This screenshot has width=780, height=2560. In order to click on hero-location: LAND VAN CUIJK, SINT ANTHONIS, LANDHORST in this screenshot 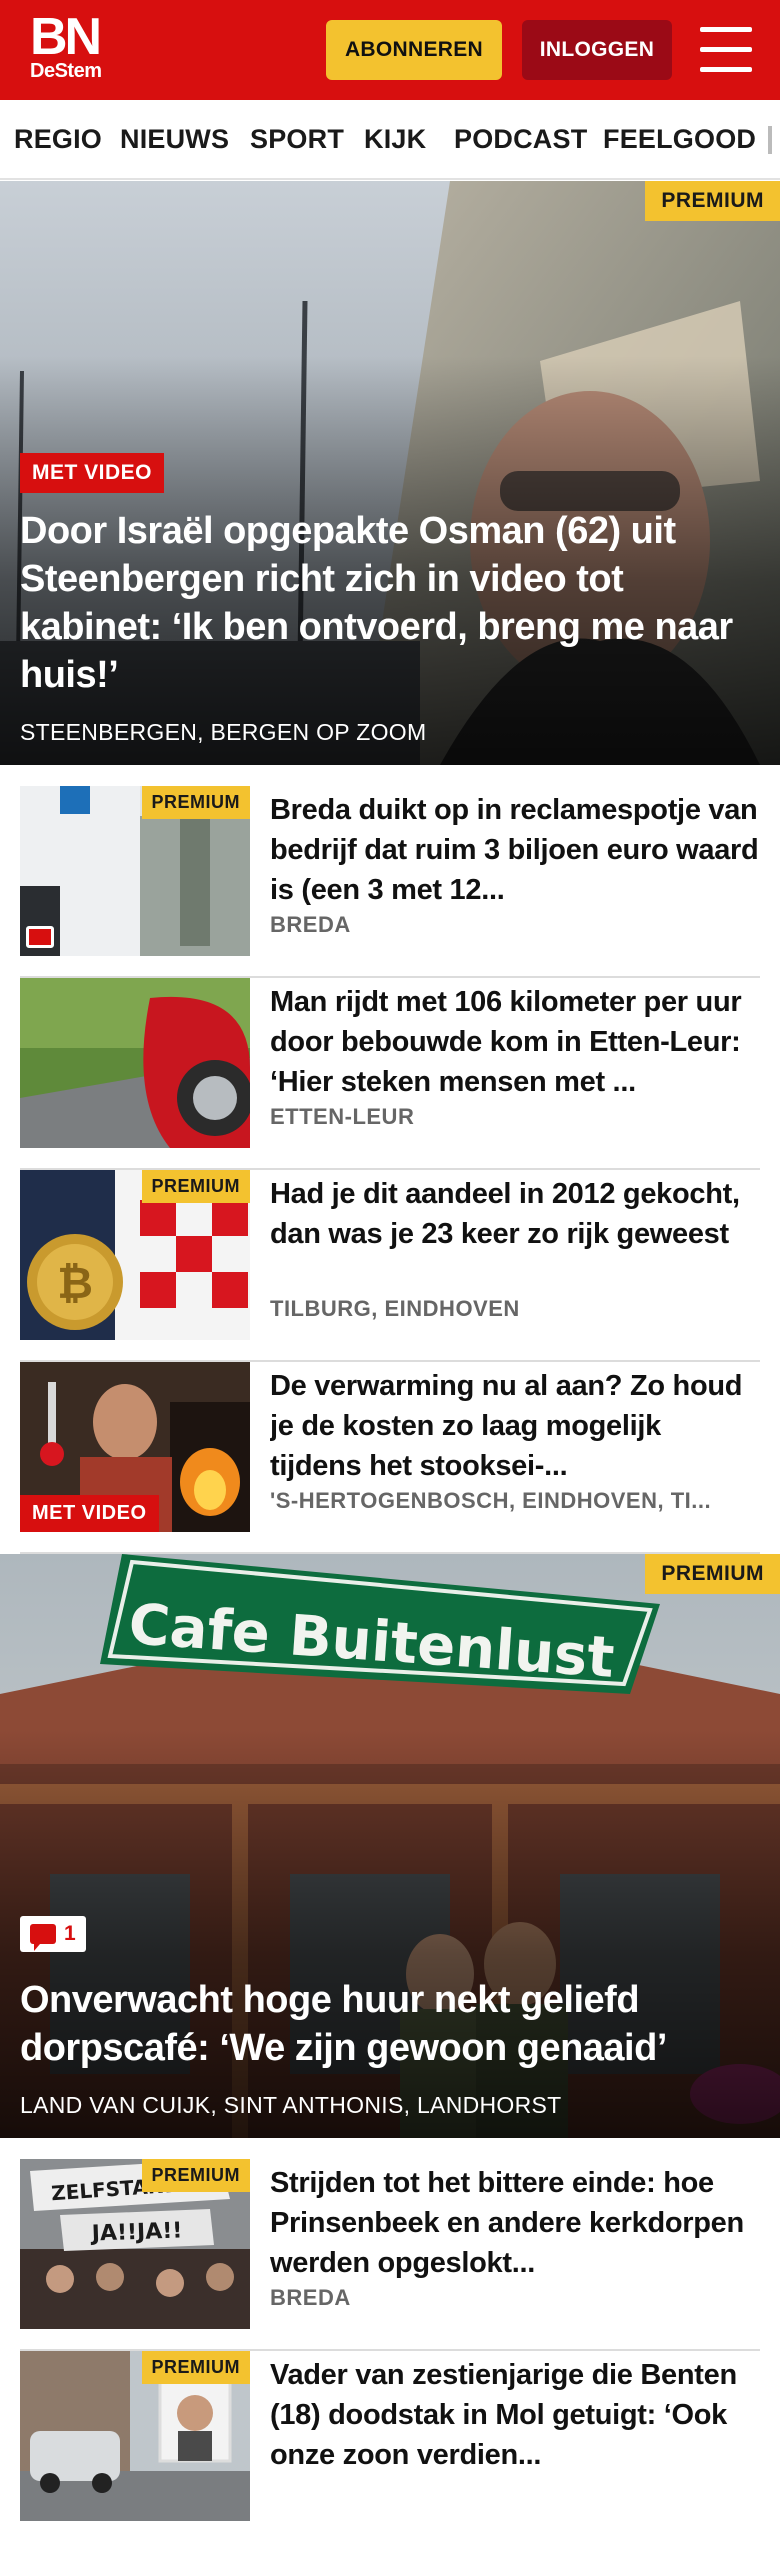, I will do `click(291, 2105)`.